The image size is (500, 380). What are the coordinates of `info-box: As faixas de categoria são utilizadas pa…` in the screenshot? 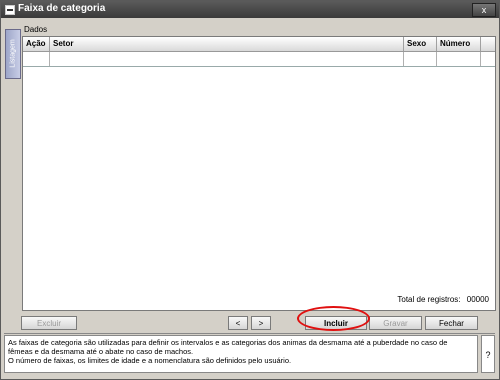 It's located at (241, 354).